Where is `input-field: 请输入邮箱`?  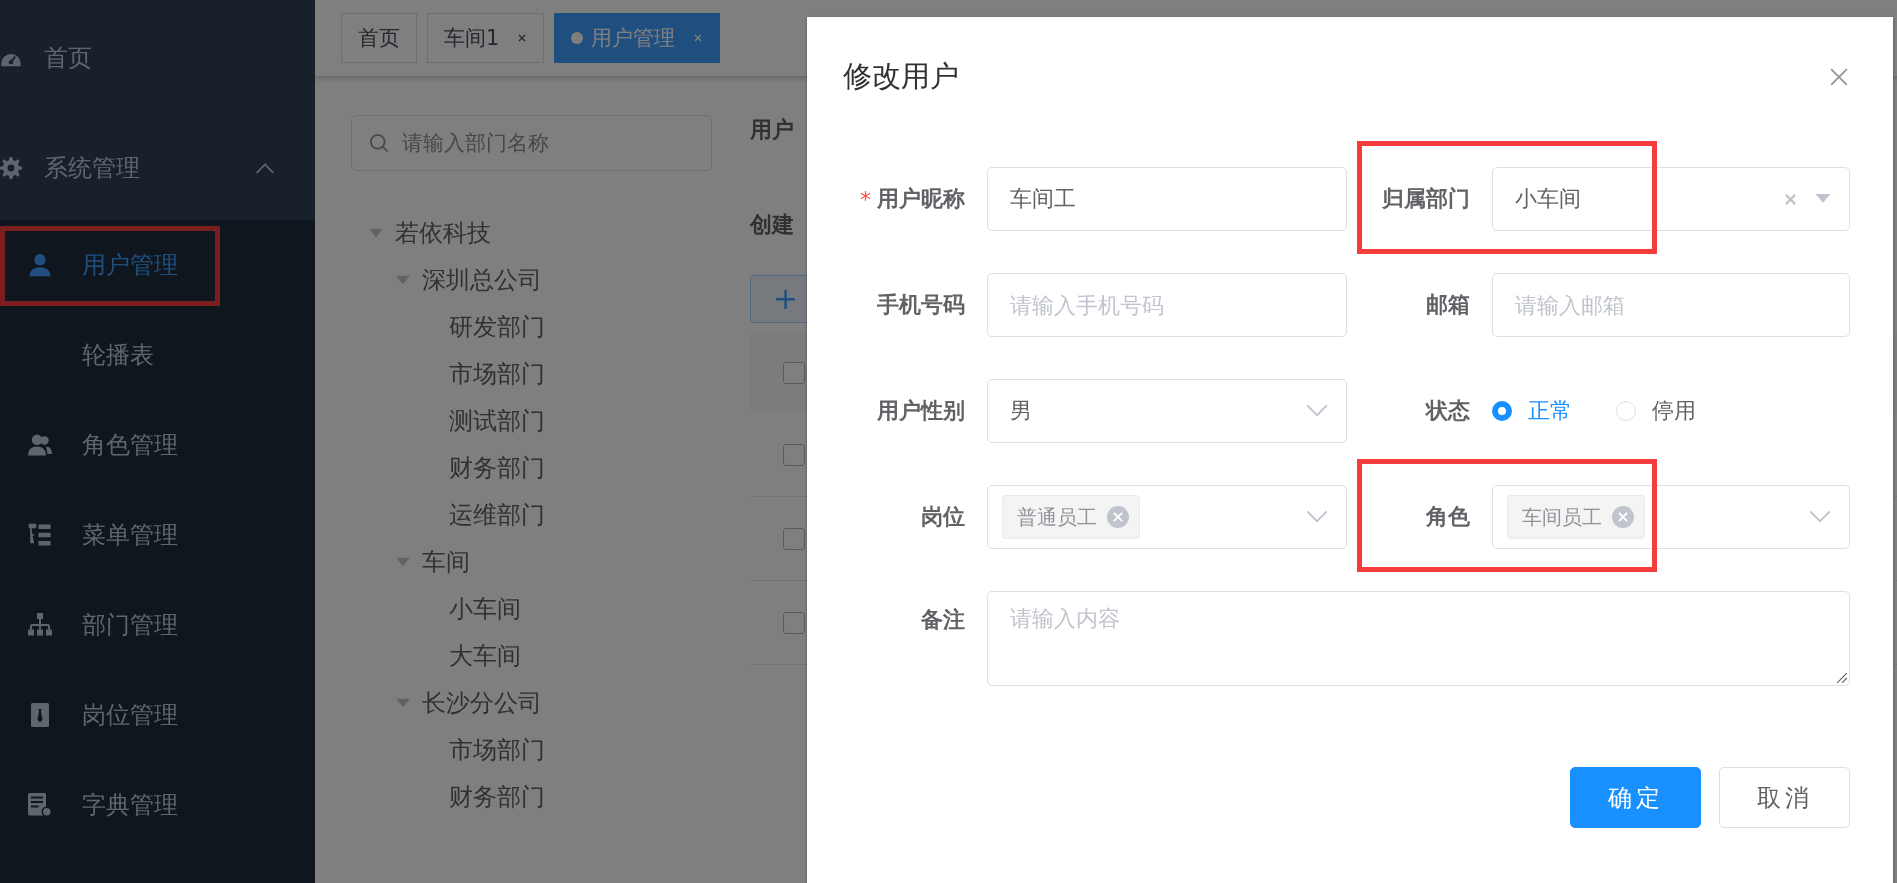 input-field: 请输入邮箱 is located at coordinates (1671, 305).